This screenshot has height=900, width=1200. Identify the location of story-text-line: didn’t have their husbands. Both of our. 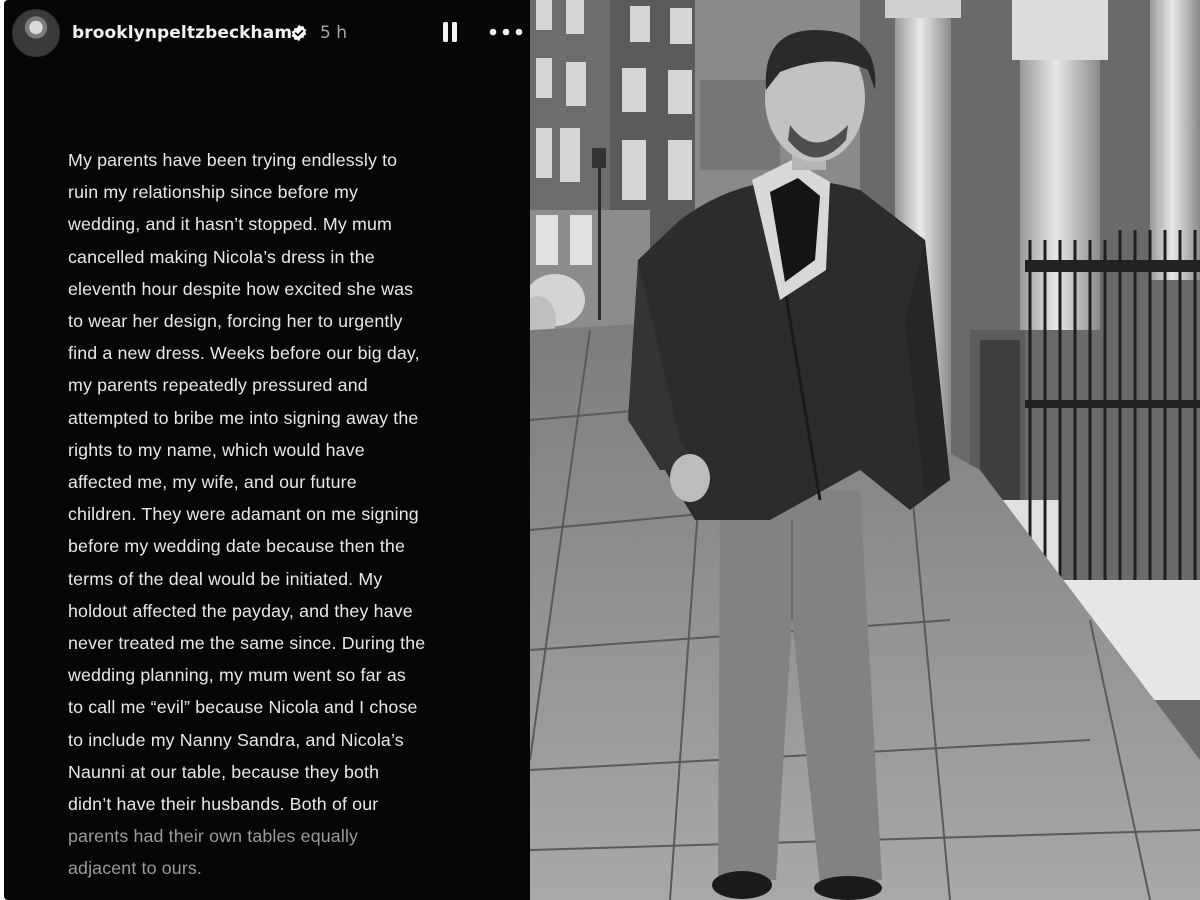
(223, 804).